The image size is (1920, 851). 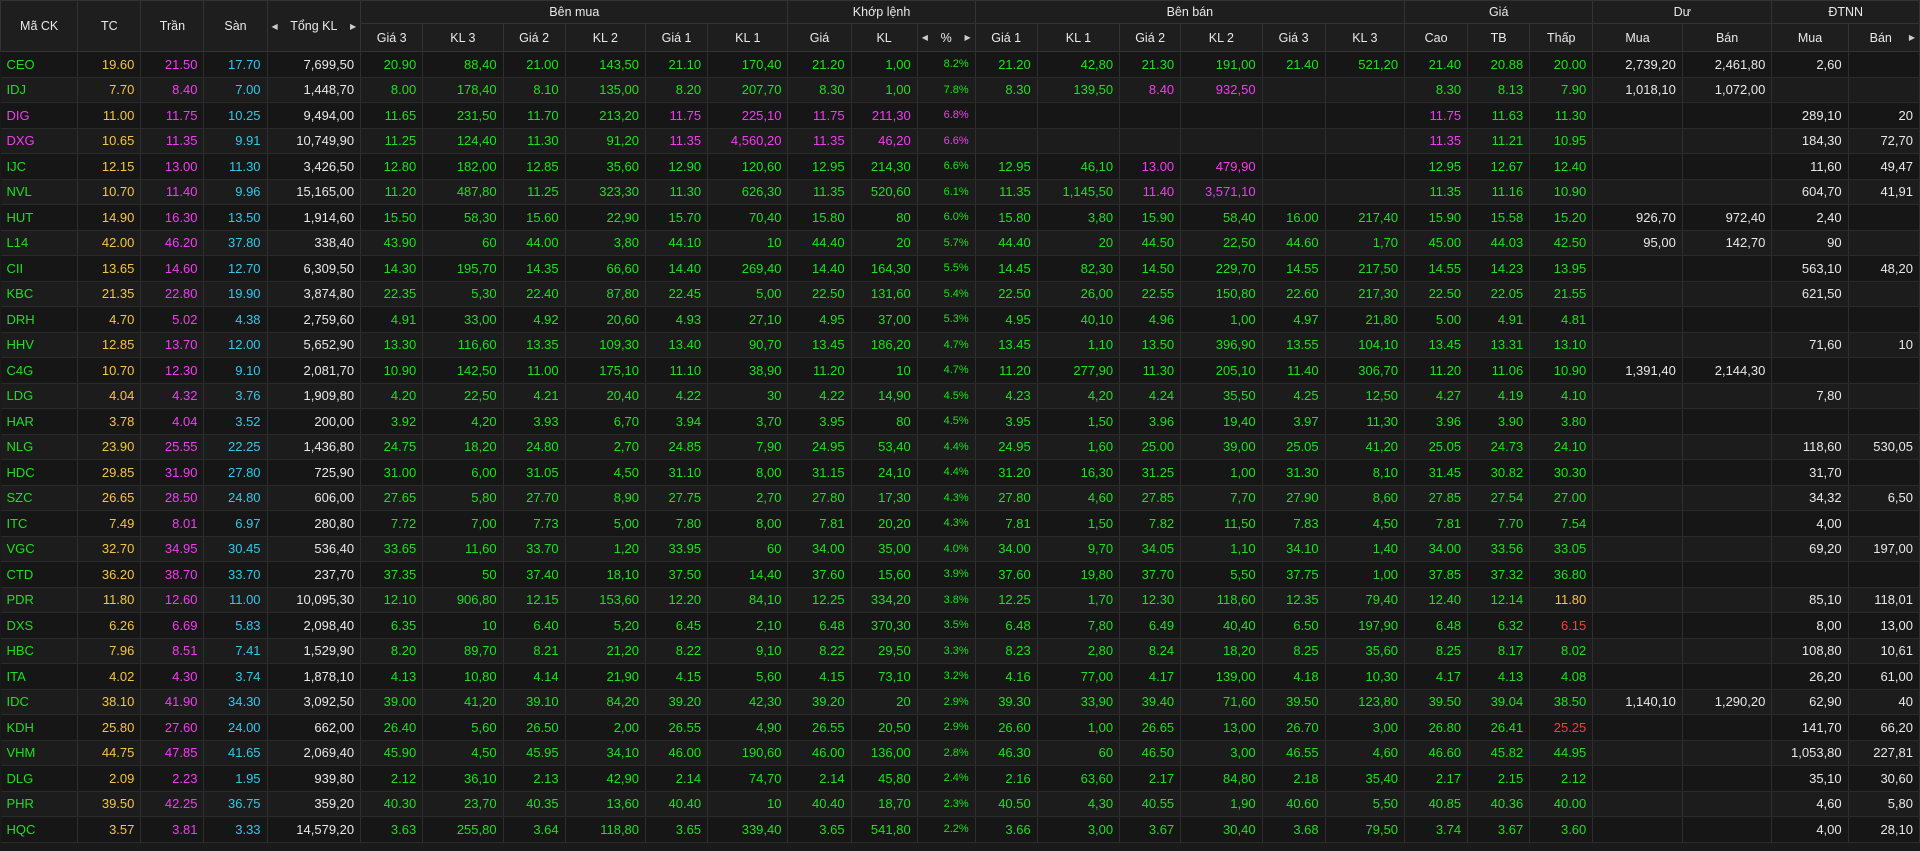 What do you see at coordinates (1561, 549) in the screenshot?
I see `cell-low: 33.05` at bounding box center [1561, 549].